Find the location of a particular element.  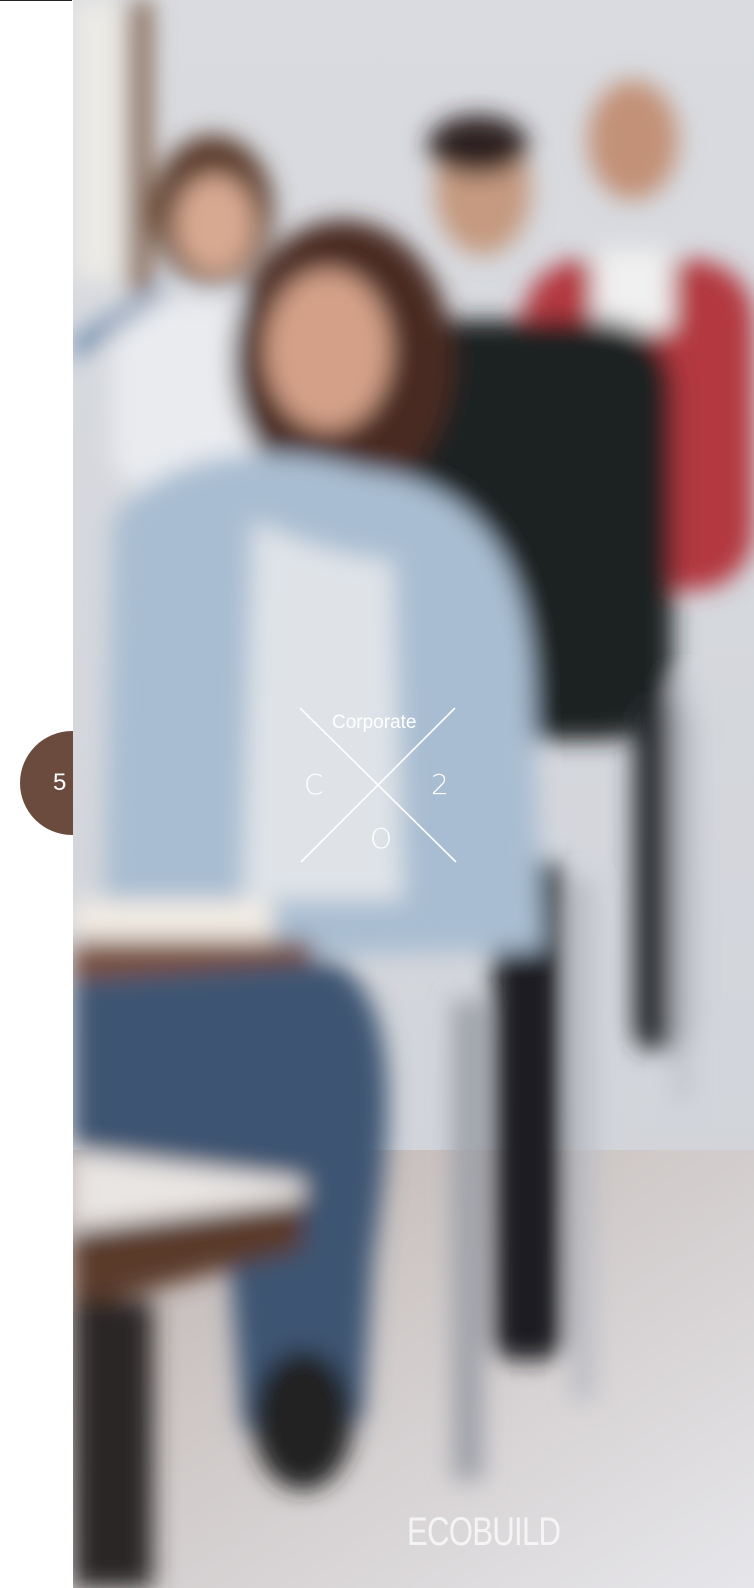

logo-letter-bottom: O is located at coordinates (381, 838).